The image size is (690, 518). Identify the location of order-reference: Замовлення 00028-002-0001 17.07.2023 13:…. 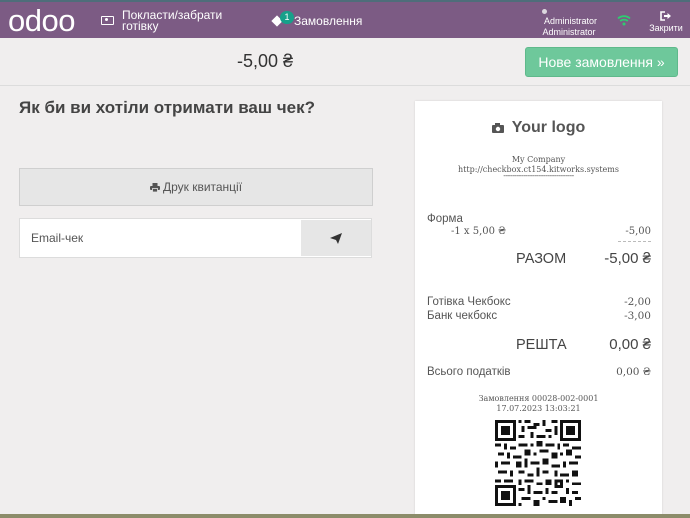
(538, 404).